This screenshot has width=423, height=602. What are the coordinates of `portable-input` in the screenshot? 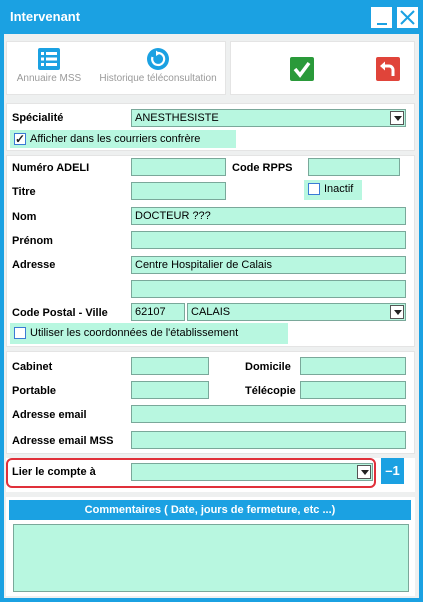 It's located at (170, 390).